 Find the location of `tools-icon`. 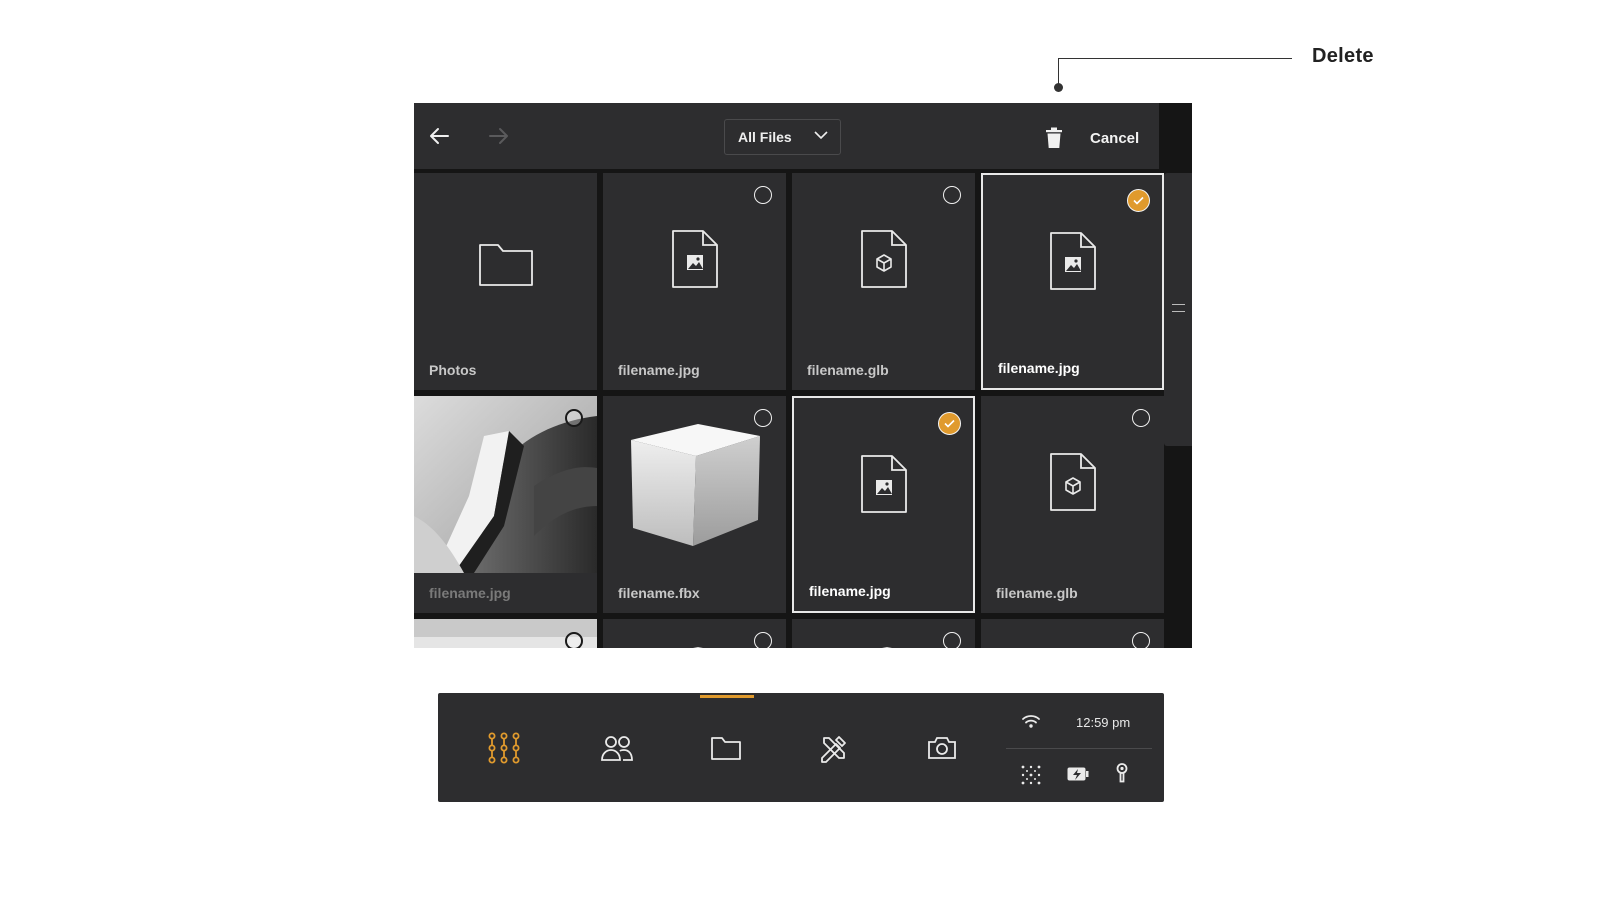

tools-icon is located at coordinates (833, 749).